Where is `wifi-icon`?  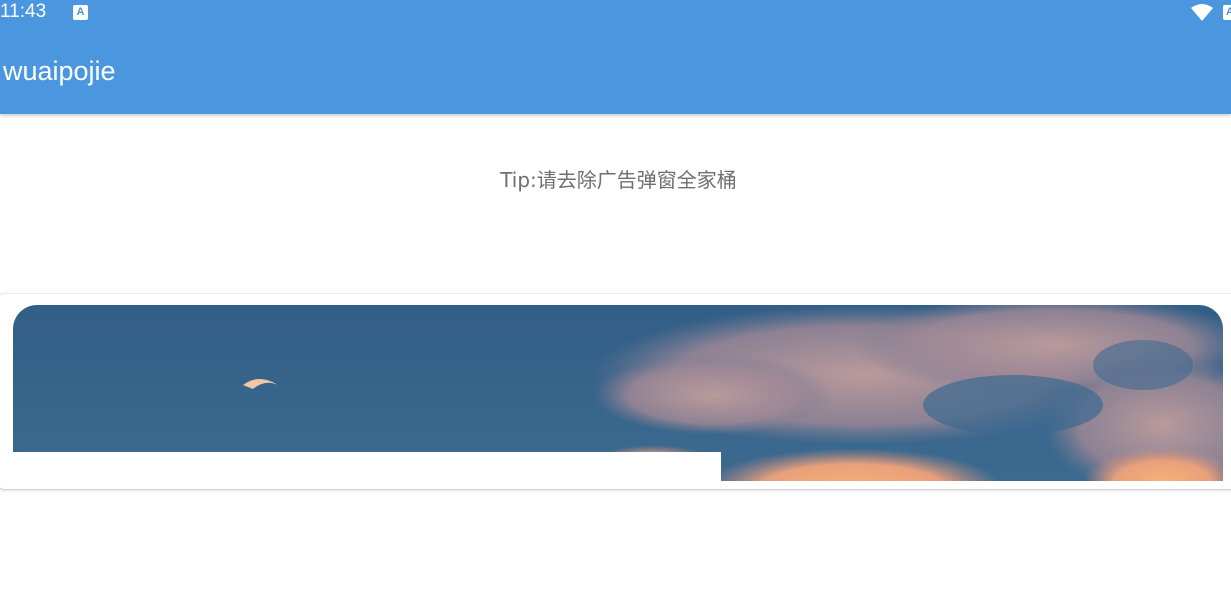 wifi-icon is located at coordinates (1202, 12).